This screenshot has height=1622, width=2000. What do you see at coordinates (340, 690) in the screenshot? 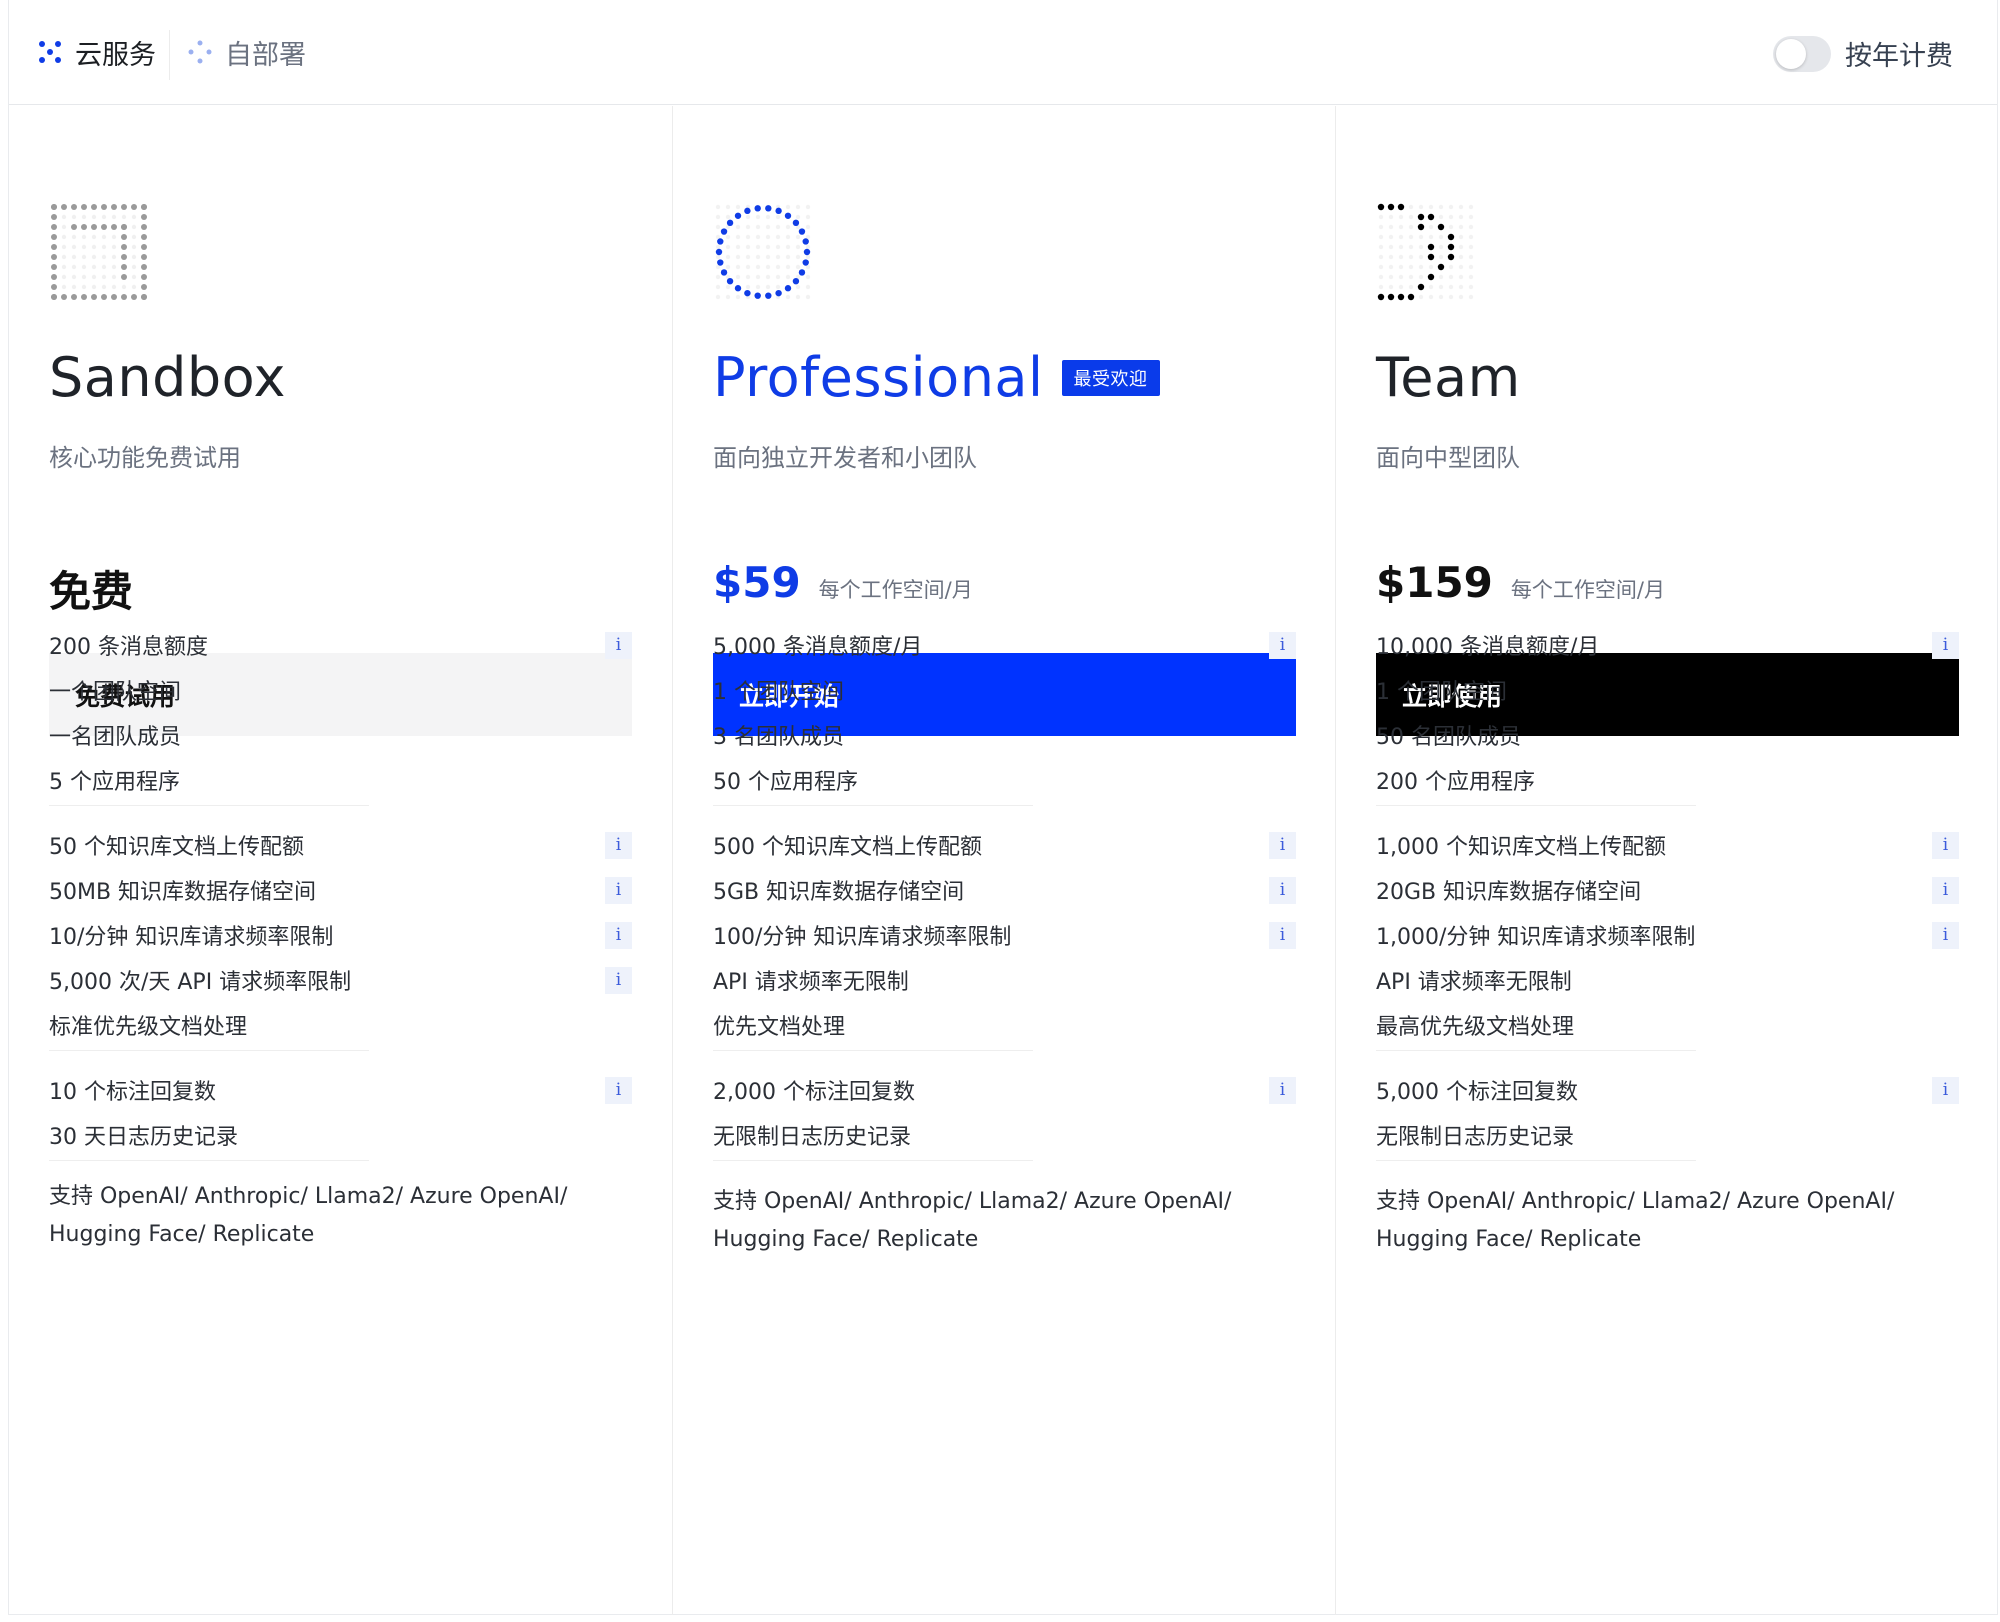
I see `feature-item: 一个团队空间` at bounding box center [340, 690].